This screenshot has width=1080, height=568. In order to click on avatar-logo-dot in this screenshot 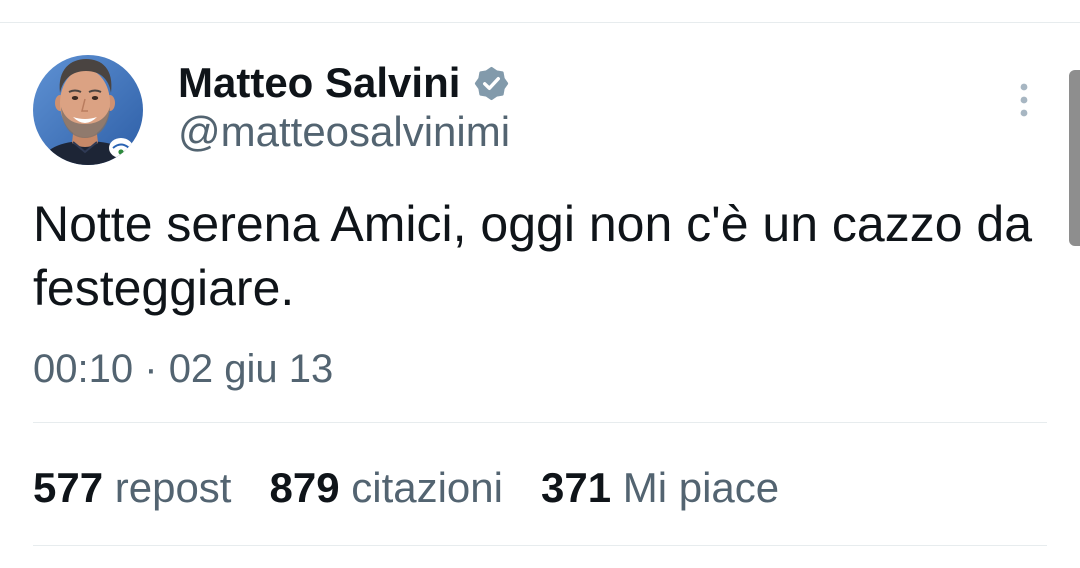, I will do `click(121, 152)`.